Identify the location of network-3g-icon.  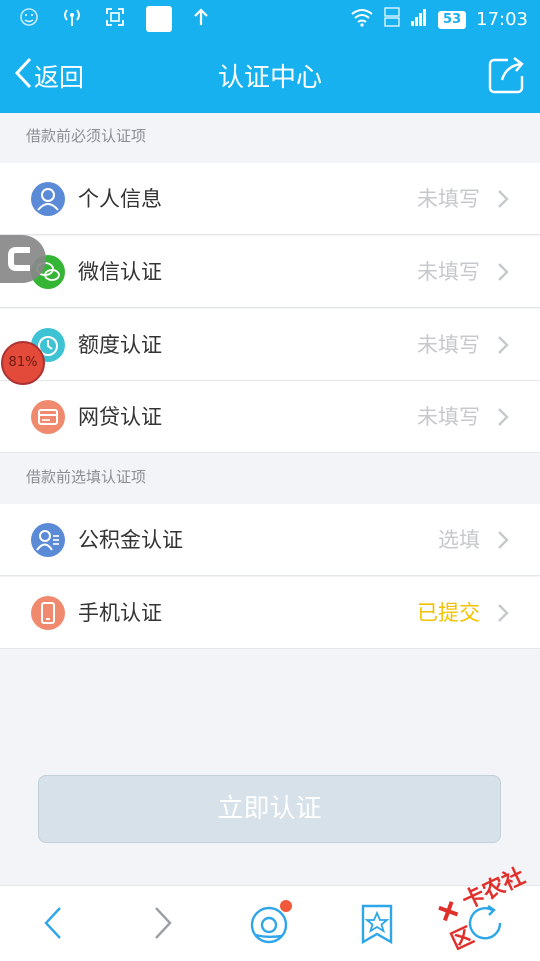
(392, 19).